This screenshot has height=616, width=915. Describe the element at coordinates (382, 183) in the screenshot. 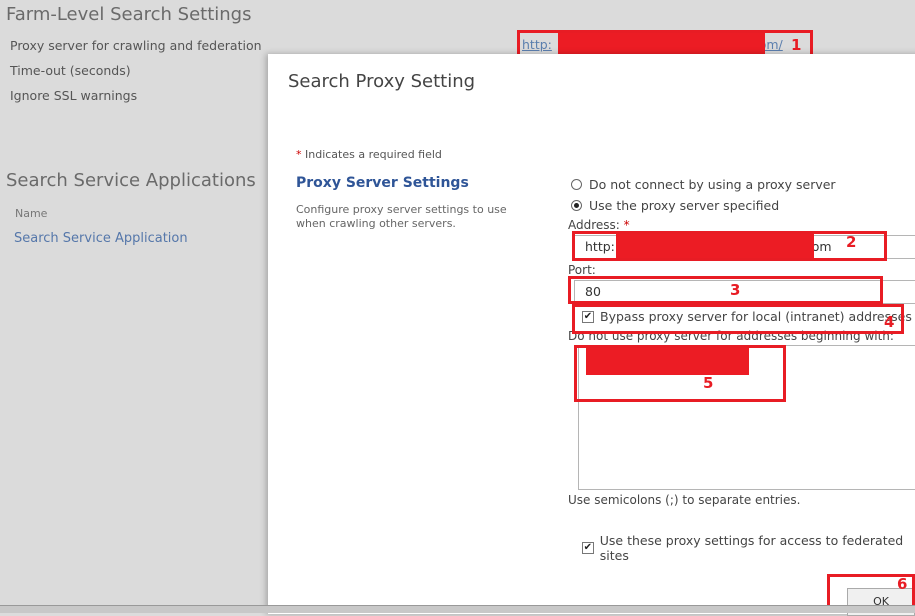

I see `proxy-settings-title: Proxy Server Settings` at that location.